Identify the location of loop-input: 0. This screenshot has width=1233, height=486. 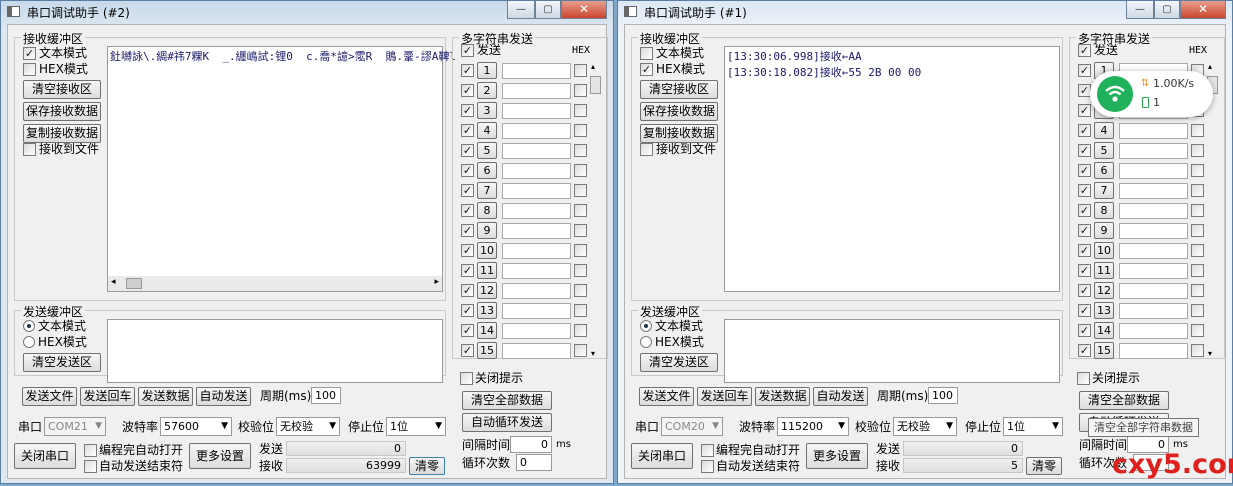
(534, 462).